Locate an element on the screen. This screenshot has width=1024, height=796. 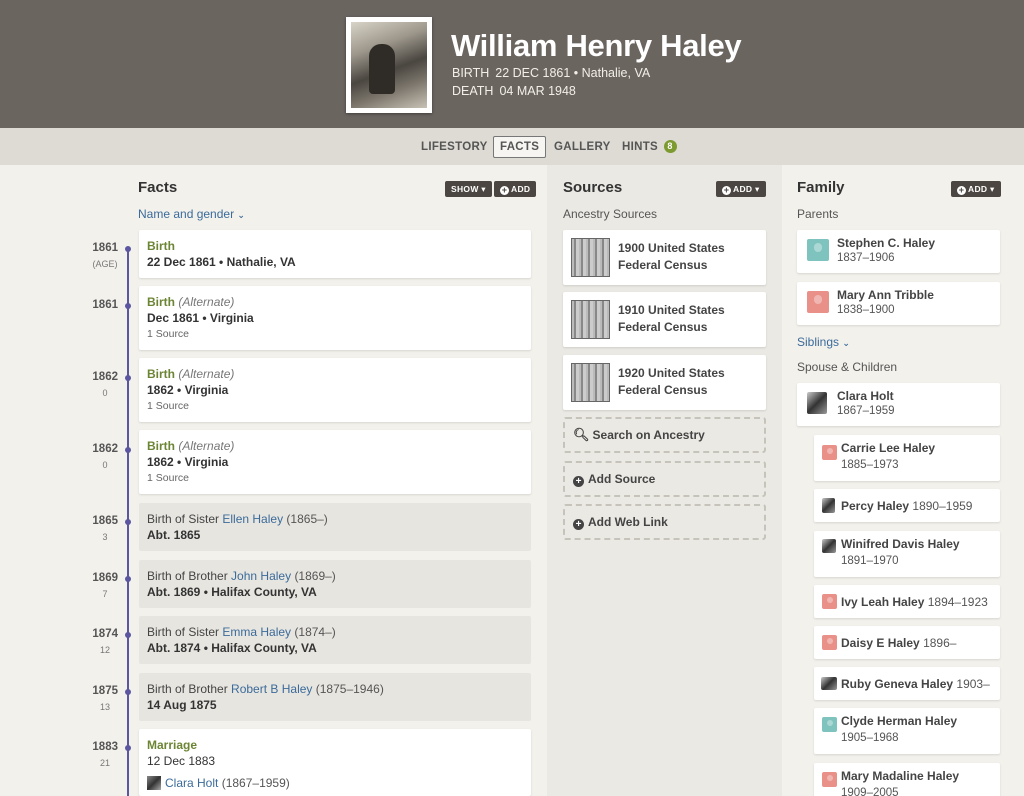
source-title: 1910 United States Federal Census is located at coordinates (671, 319).